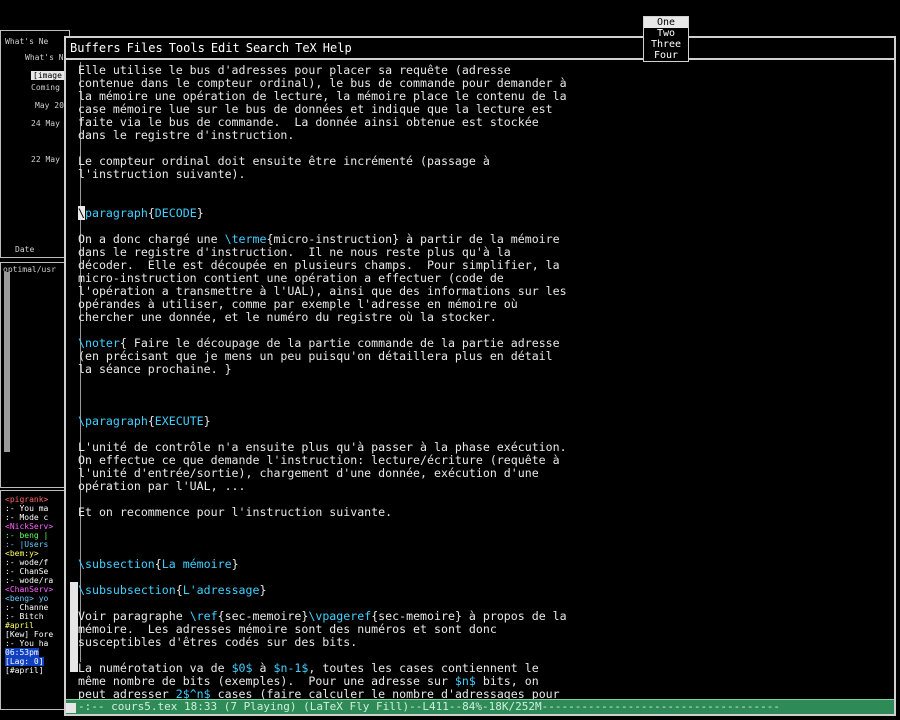 Image resolution: width=900 pixels, height=720 pixels. Describe the element at coordinates (47, 75) in the screenshot. I see `browser-line: [image` at that location.